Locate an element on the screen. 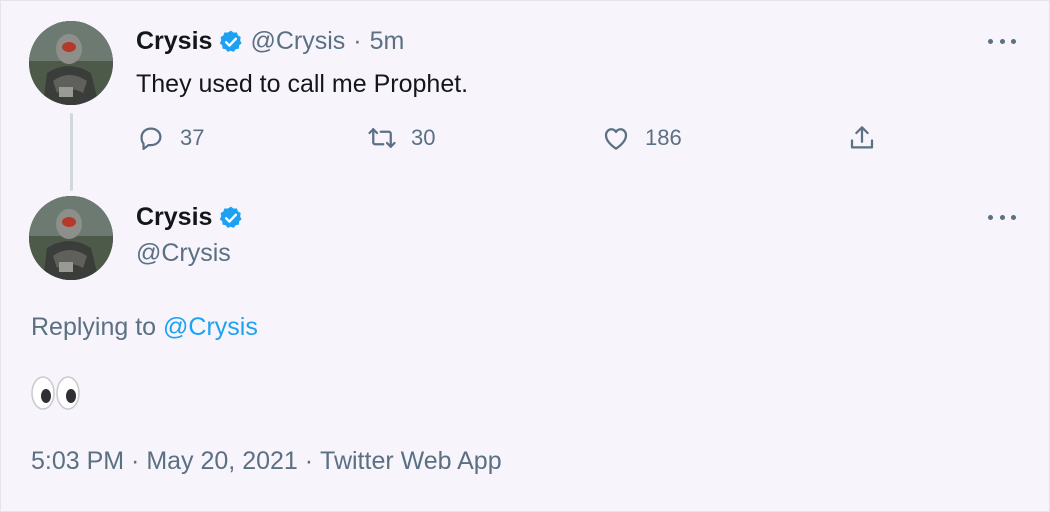 The height and width of the screenshot is (512, 1050). tweet-source: Twitter Web App is located at coordinates (411, 461).